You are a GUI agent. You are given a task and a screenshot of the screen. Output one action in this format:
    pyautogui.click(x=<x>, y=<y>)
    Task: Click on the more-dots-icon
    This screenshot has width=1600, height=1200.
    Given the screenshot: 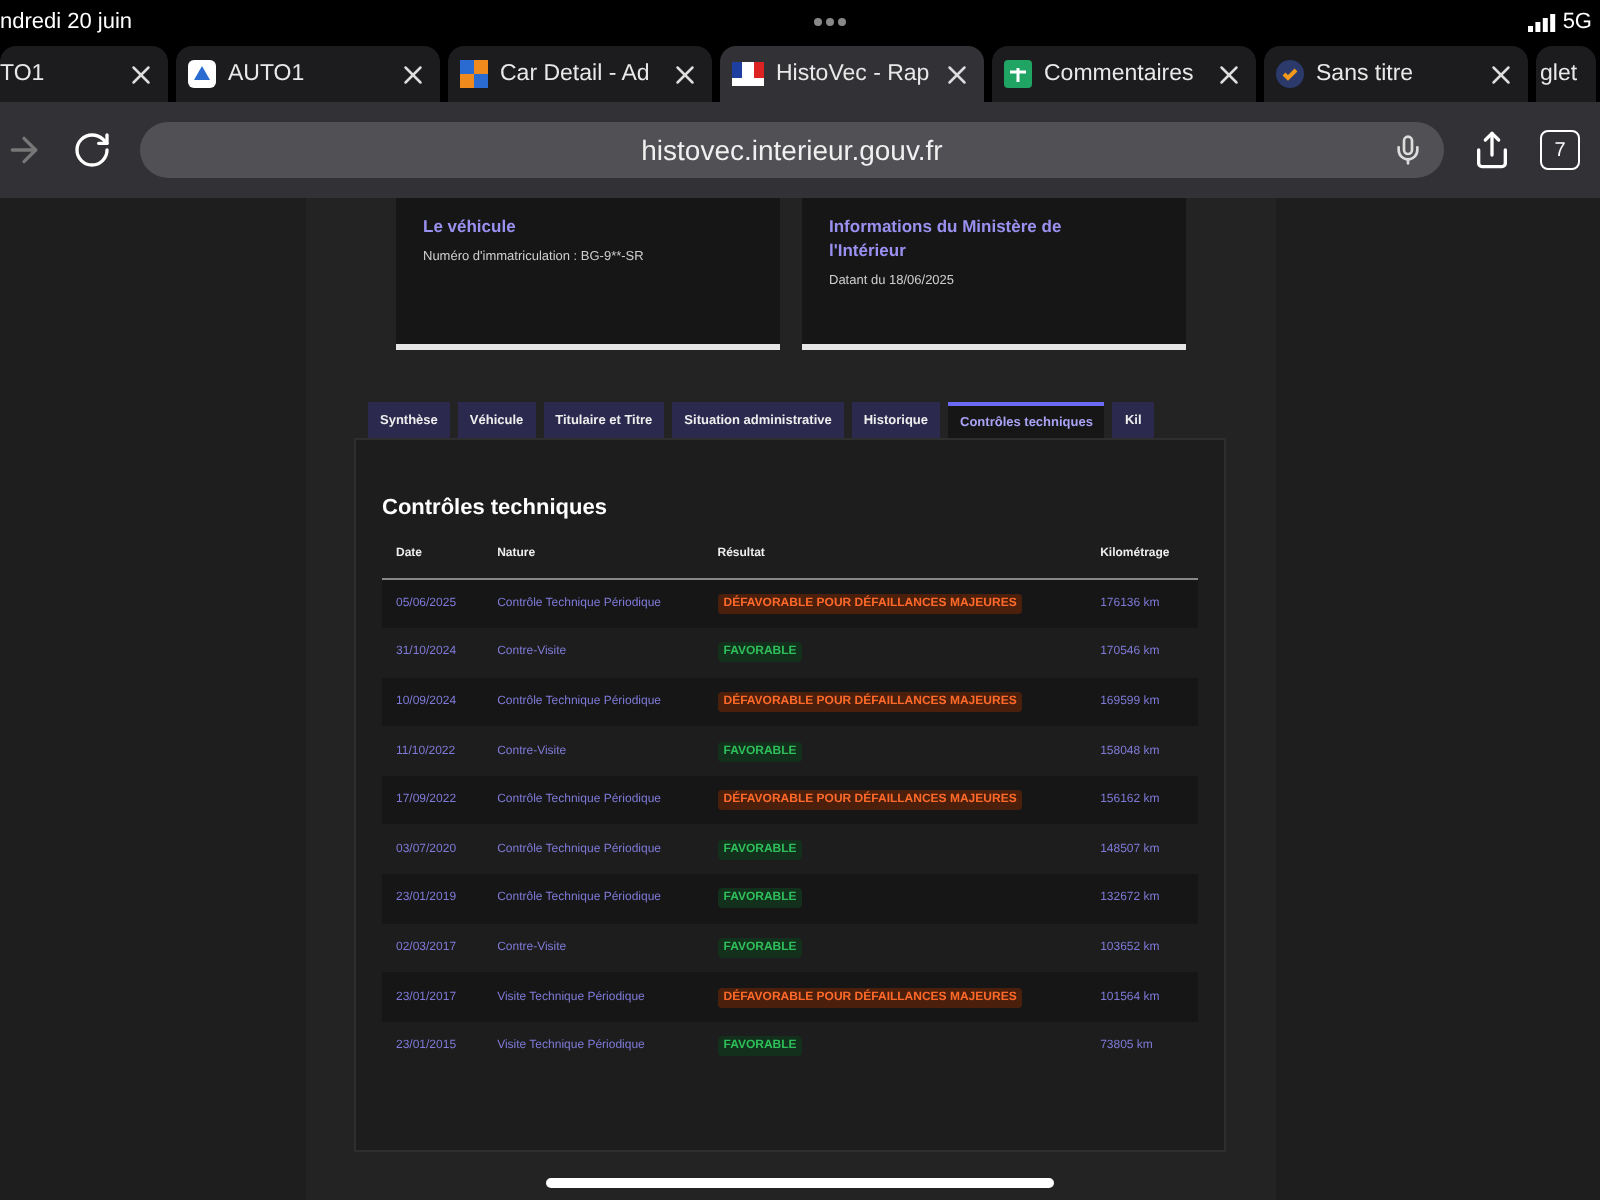 What is the action you would take?
    pyautogui.click(x=830, y=22)
    